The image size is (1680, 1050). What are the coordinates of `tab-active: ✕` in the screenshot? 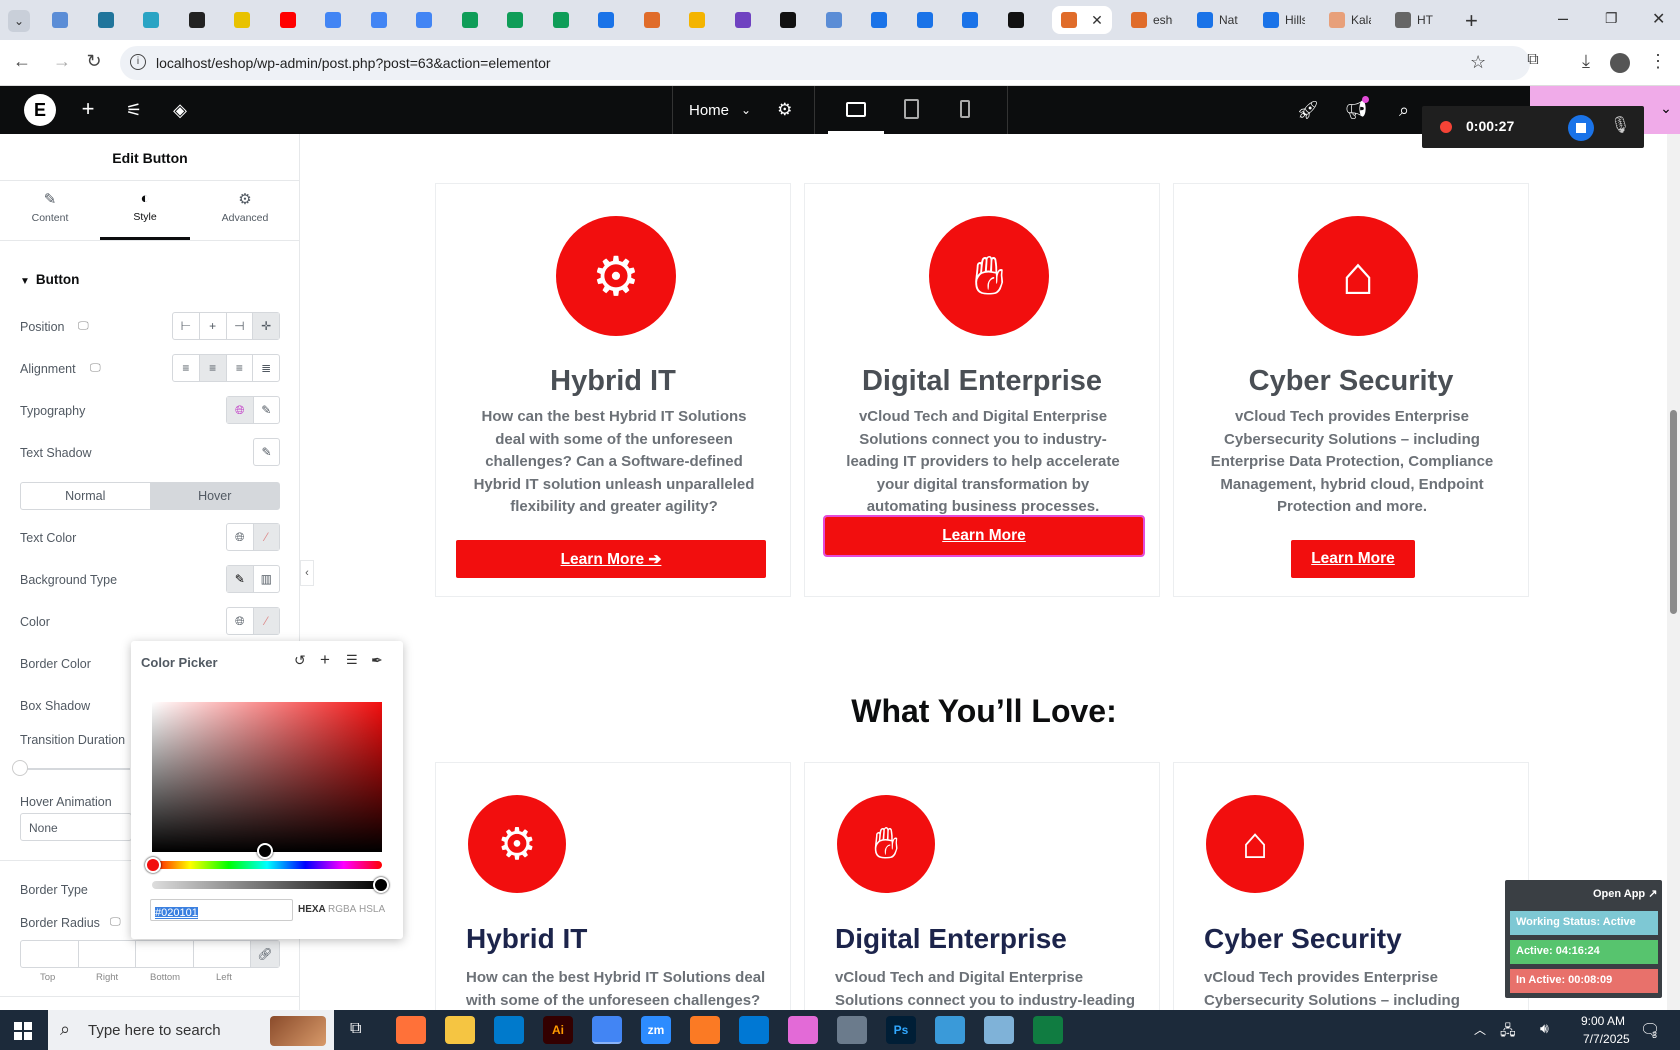 It's located at (1082, 20).